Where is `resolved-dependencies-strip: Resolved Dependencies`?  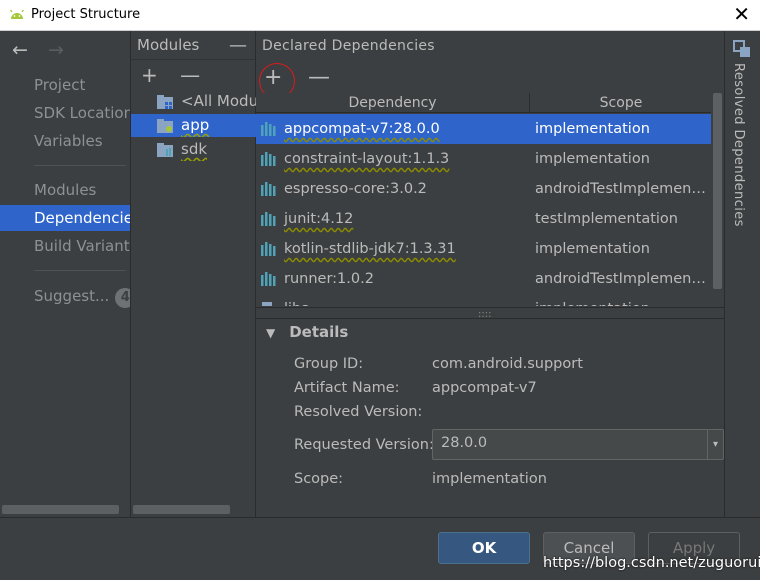 resolved-dependencies-strip: Resolved Dependencies is located at coordinates (742, 274).